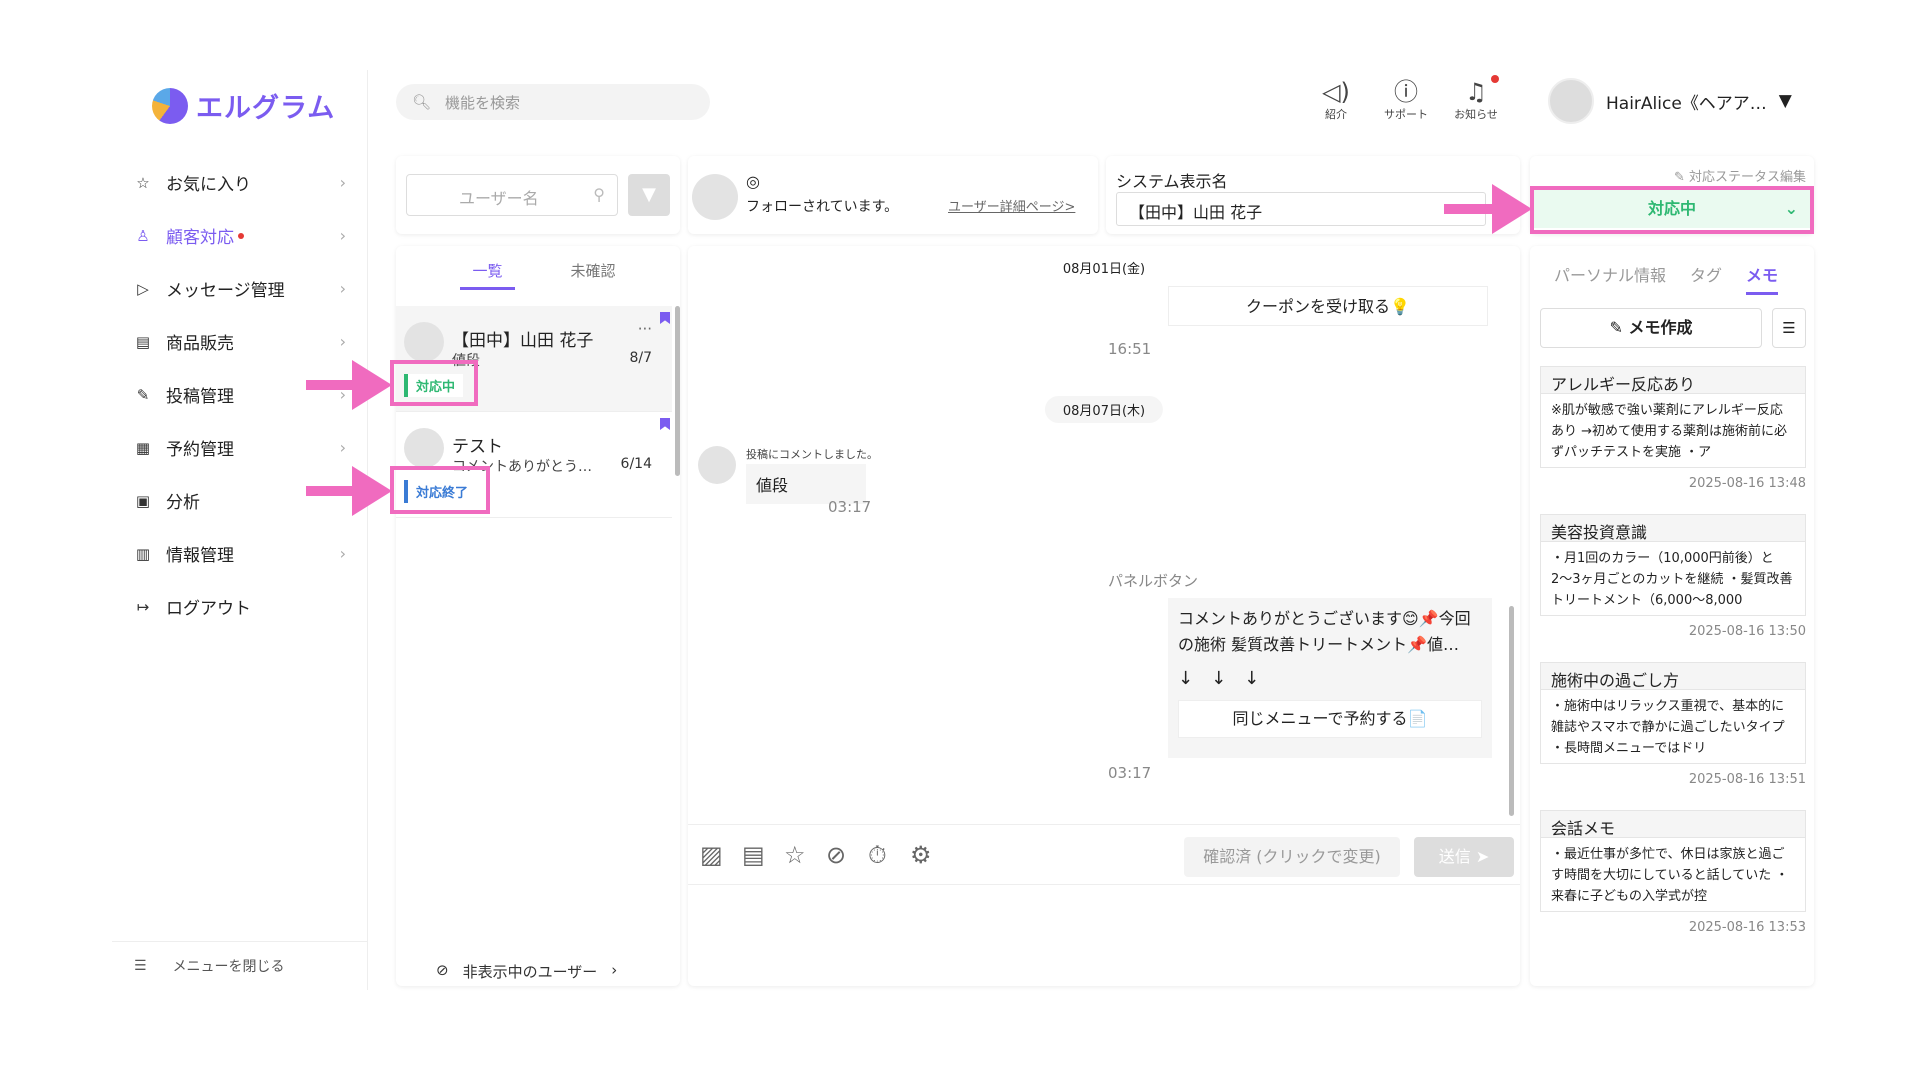 This screenshot has height=1080, width=1920. Describe the element at coordinates (1219, 678) in the screenshot. I see `panel-arrows: ↓ ↓ ↓` at that location.